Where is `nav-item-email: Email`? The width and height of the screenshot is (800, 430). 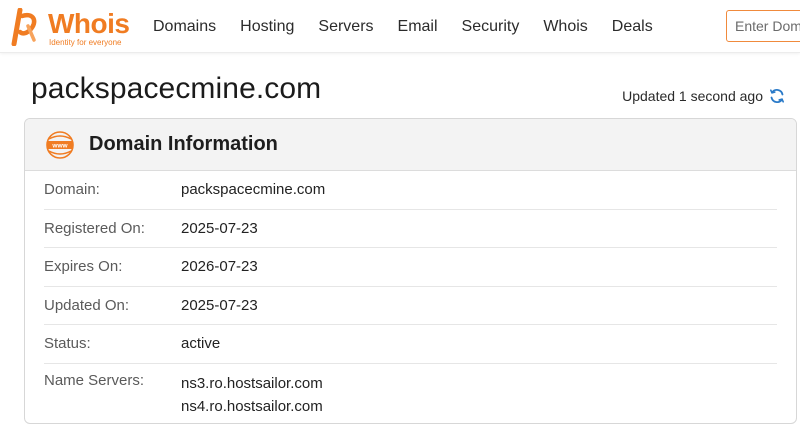
nav-item-email: Email is located at coordinates (418, 27).